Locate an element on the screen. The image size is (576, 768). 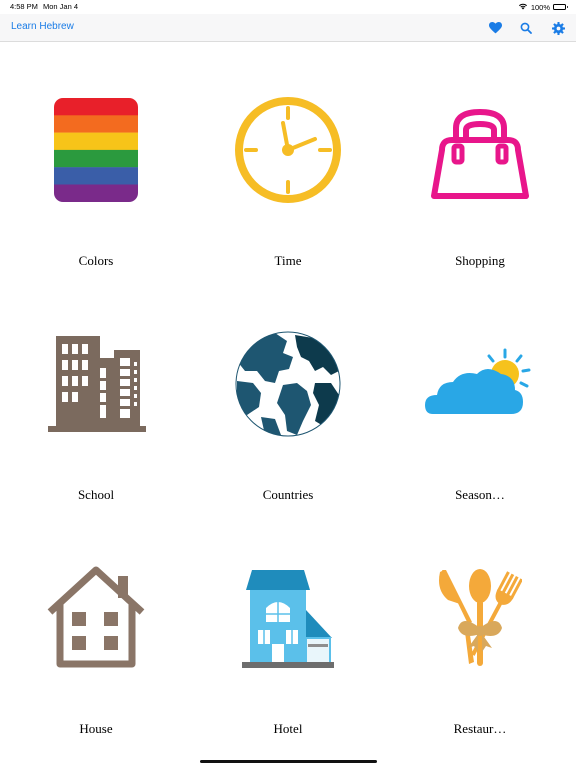
clock-icon is located at coordinates (288, 150).